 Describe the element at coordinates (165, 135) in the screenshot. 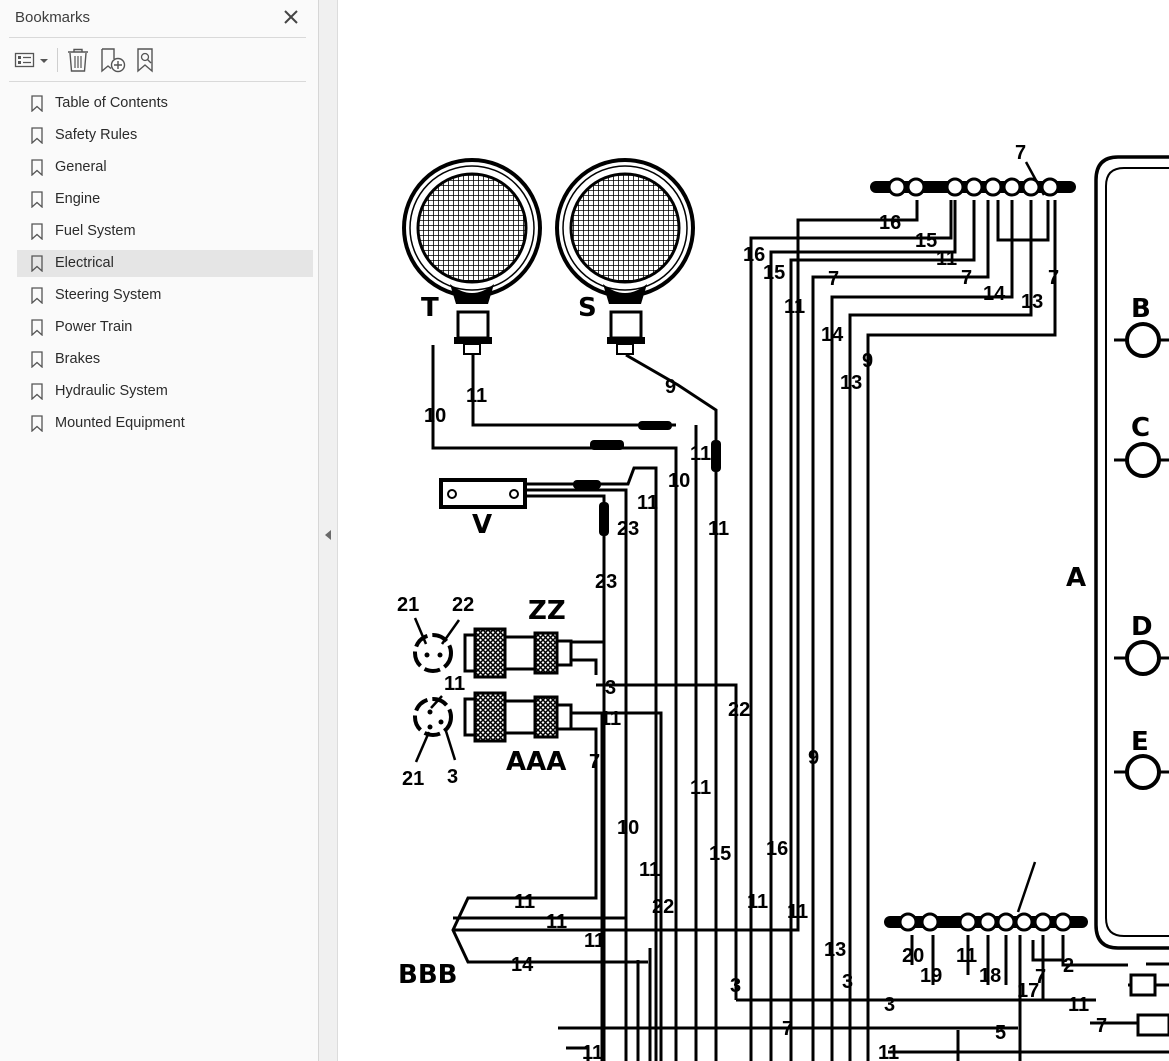

I see `bookmark-safety-rules: Safety Rules` at that location.